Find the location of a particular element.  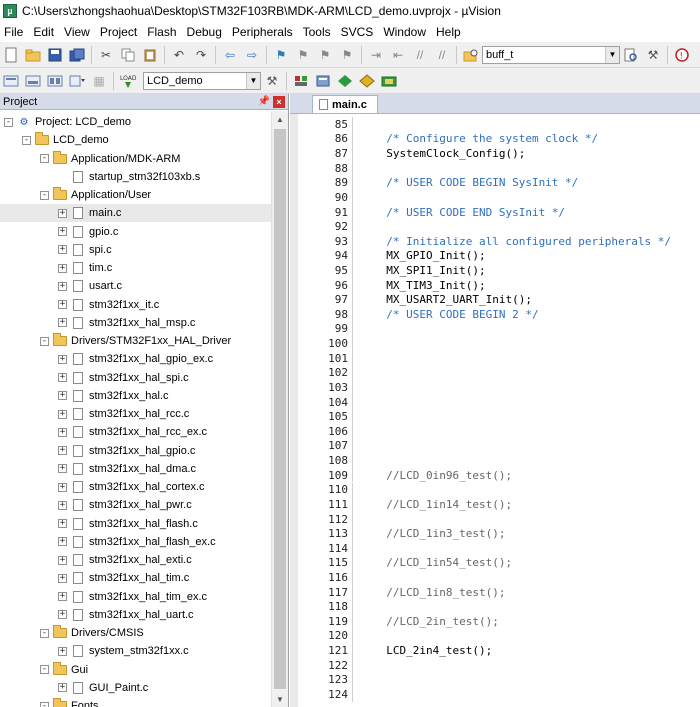

code-line: 85 is located at coordinates (335, 124).